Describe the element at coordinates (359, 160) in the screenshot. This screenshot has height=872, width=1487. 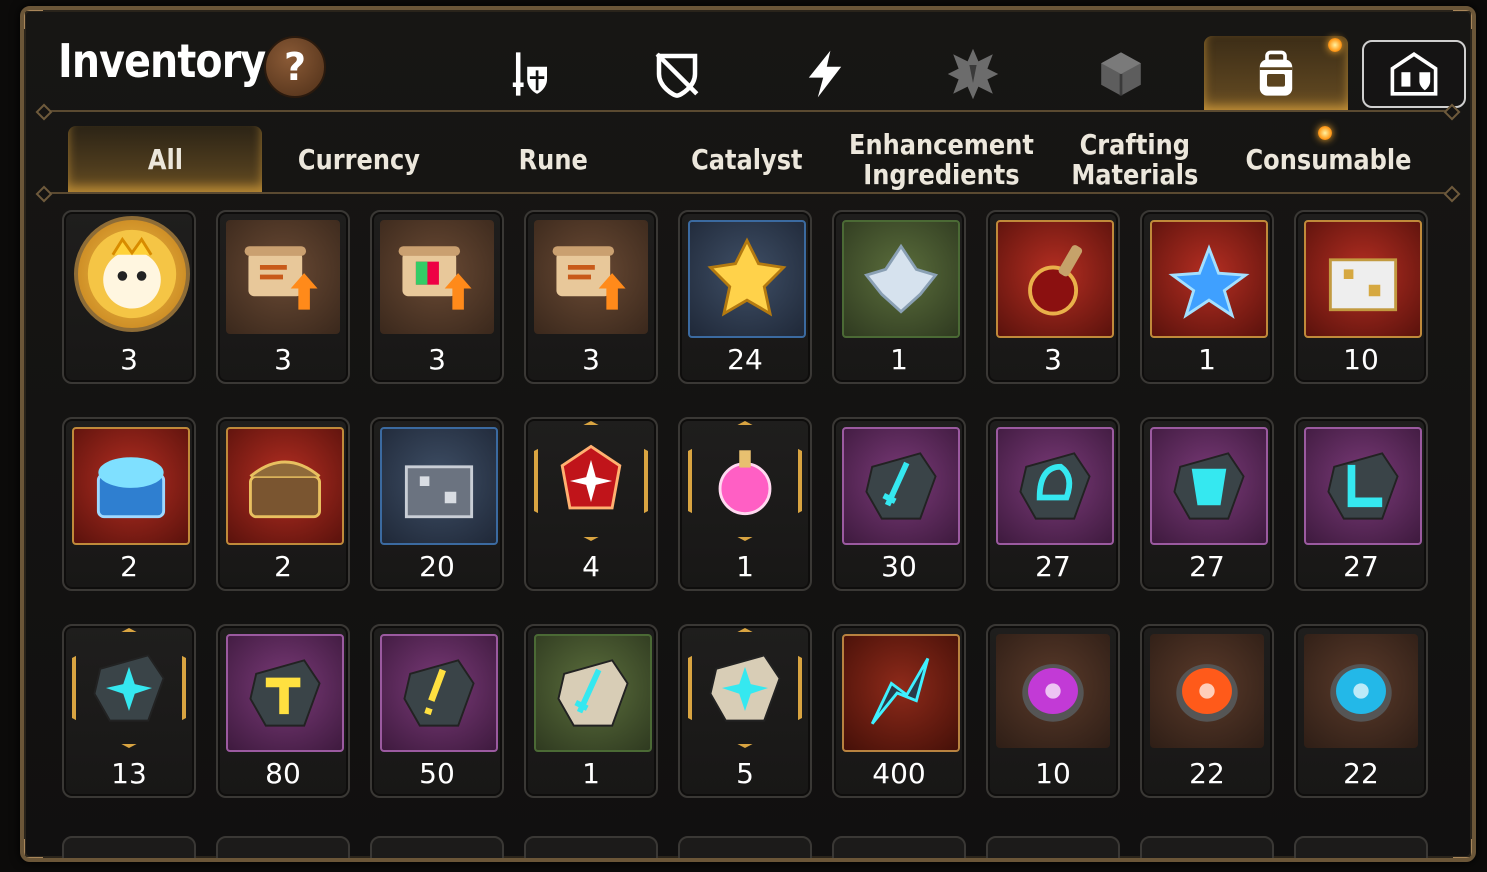
I see `tab-currency: Currency` at that location.